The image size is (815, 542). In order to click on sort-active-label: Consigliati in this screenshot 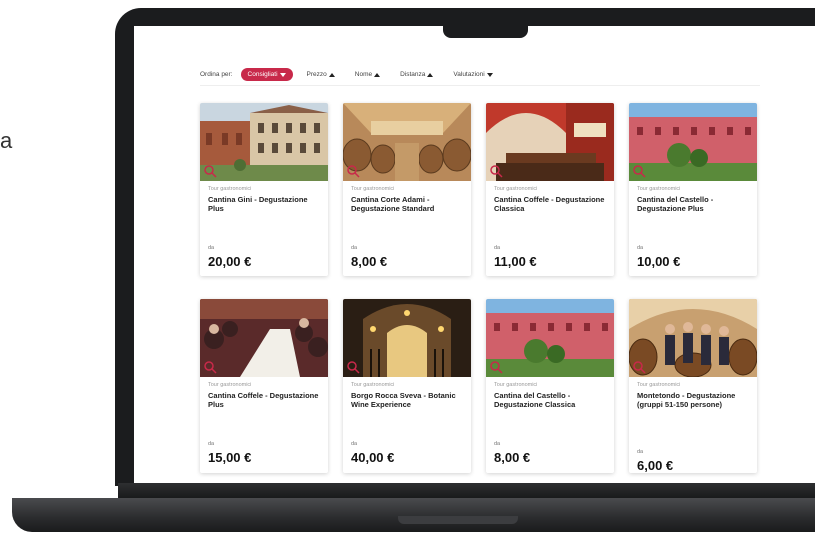, I will do `click(262, 74)`.